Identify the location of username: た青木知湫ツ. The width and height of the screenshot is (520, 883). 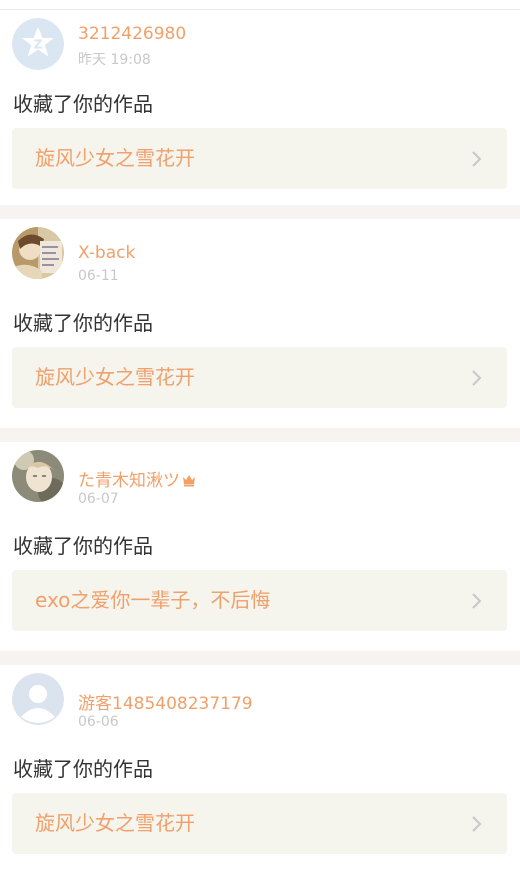
(137, 479).